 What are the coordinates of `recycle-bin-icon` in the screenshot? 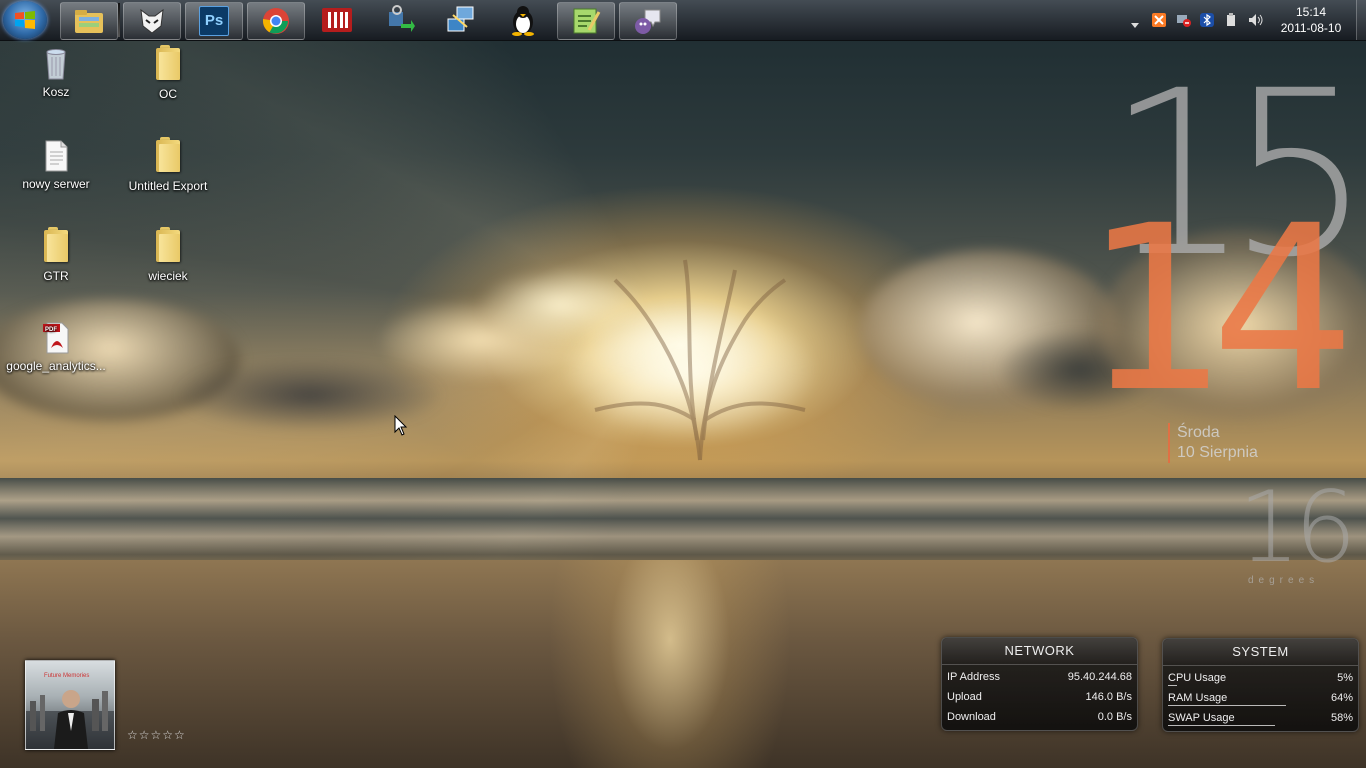 It's located at (56, 64).